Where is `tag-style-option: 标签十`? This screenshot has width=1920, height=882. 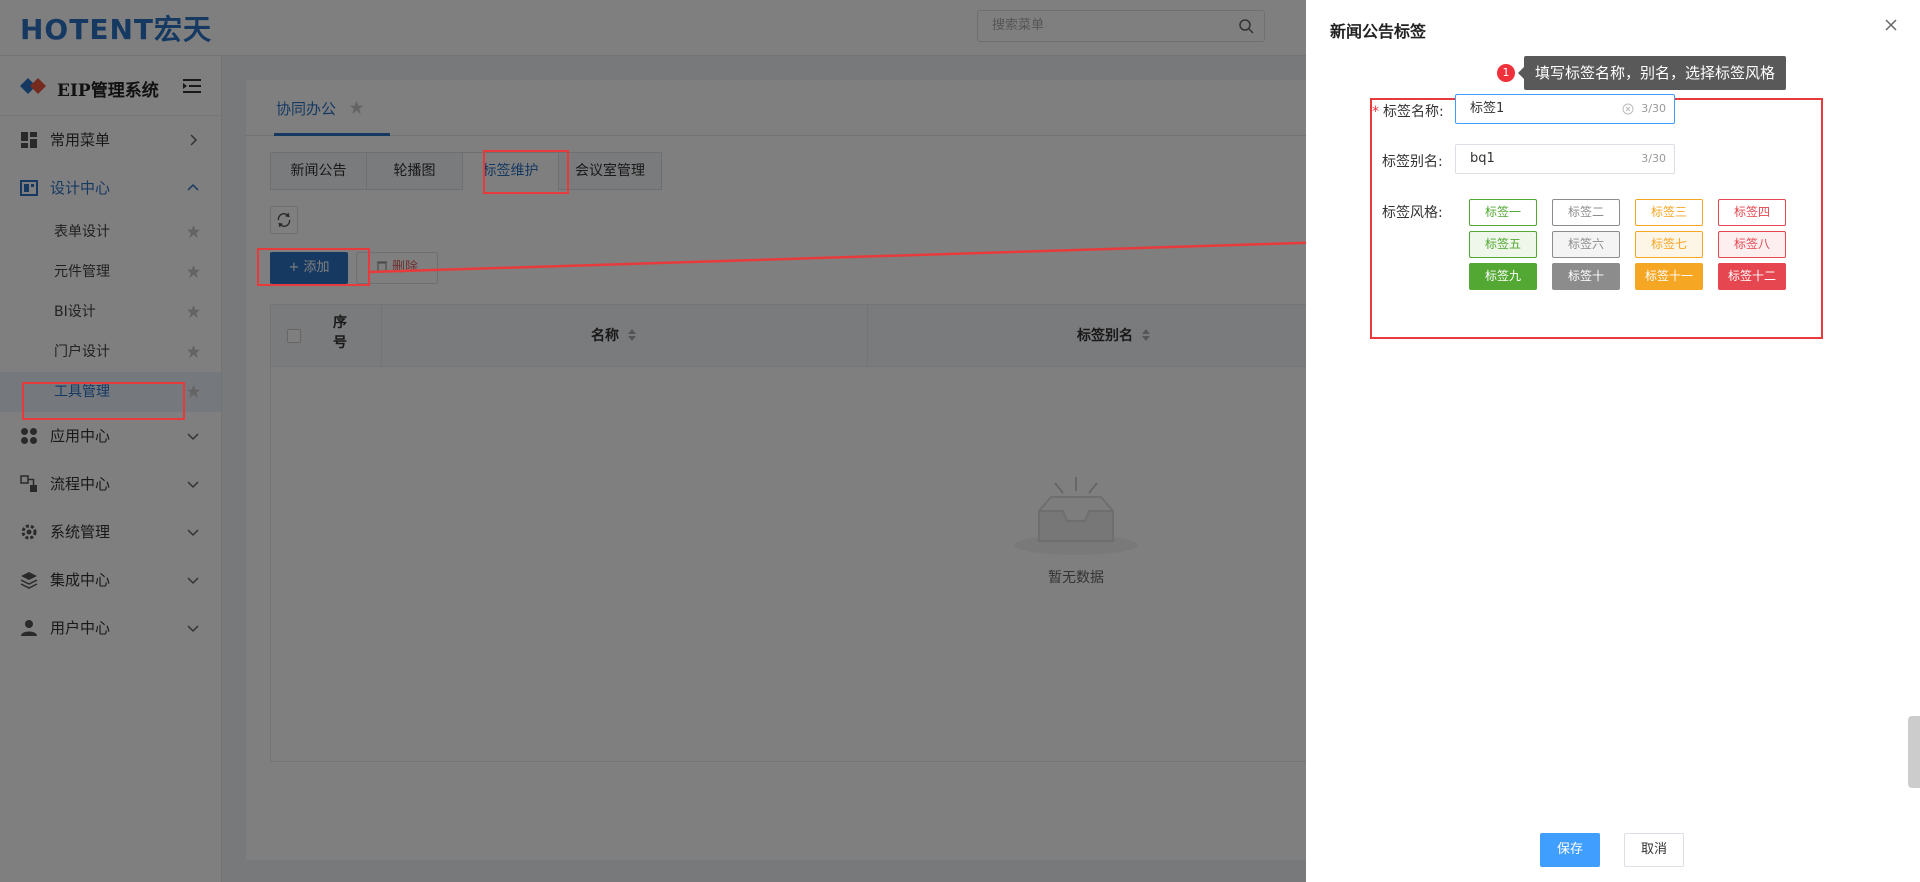
tag-style-option: 标签十 is located at coordinates (1586, 276).